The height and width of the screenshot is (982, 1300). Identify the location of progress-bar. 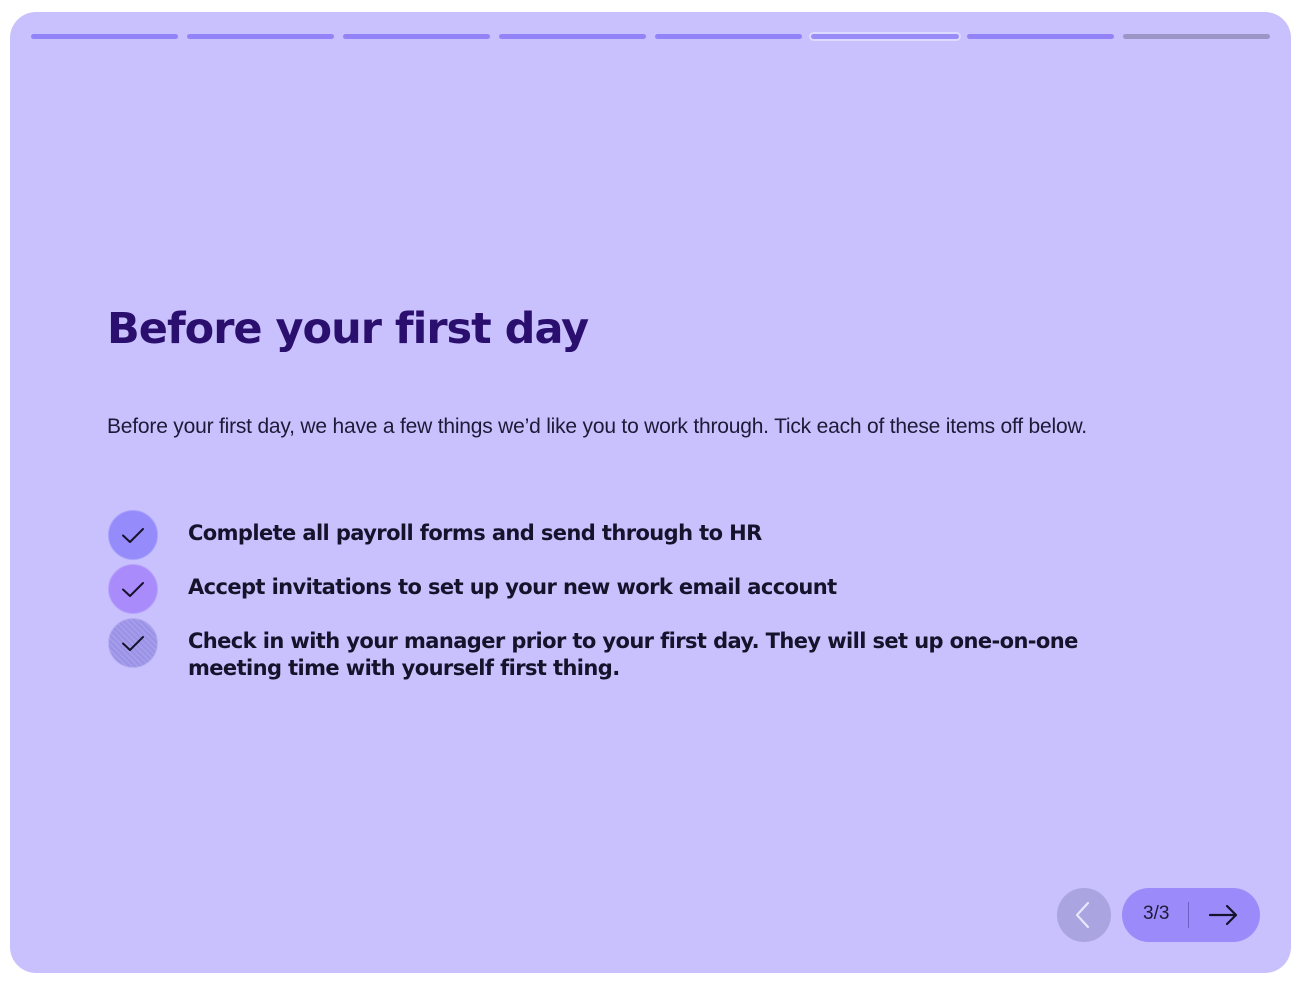
(650, 37).